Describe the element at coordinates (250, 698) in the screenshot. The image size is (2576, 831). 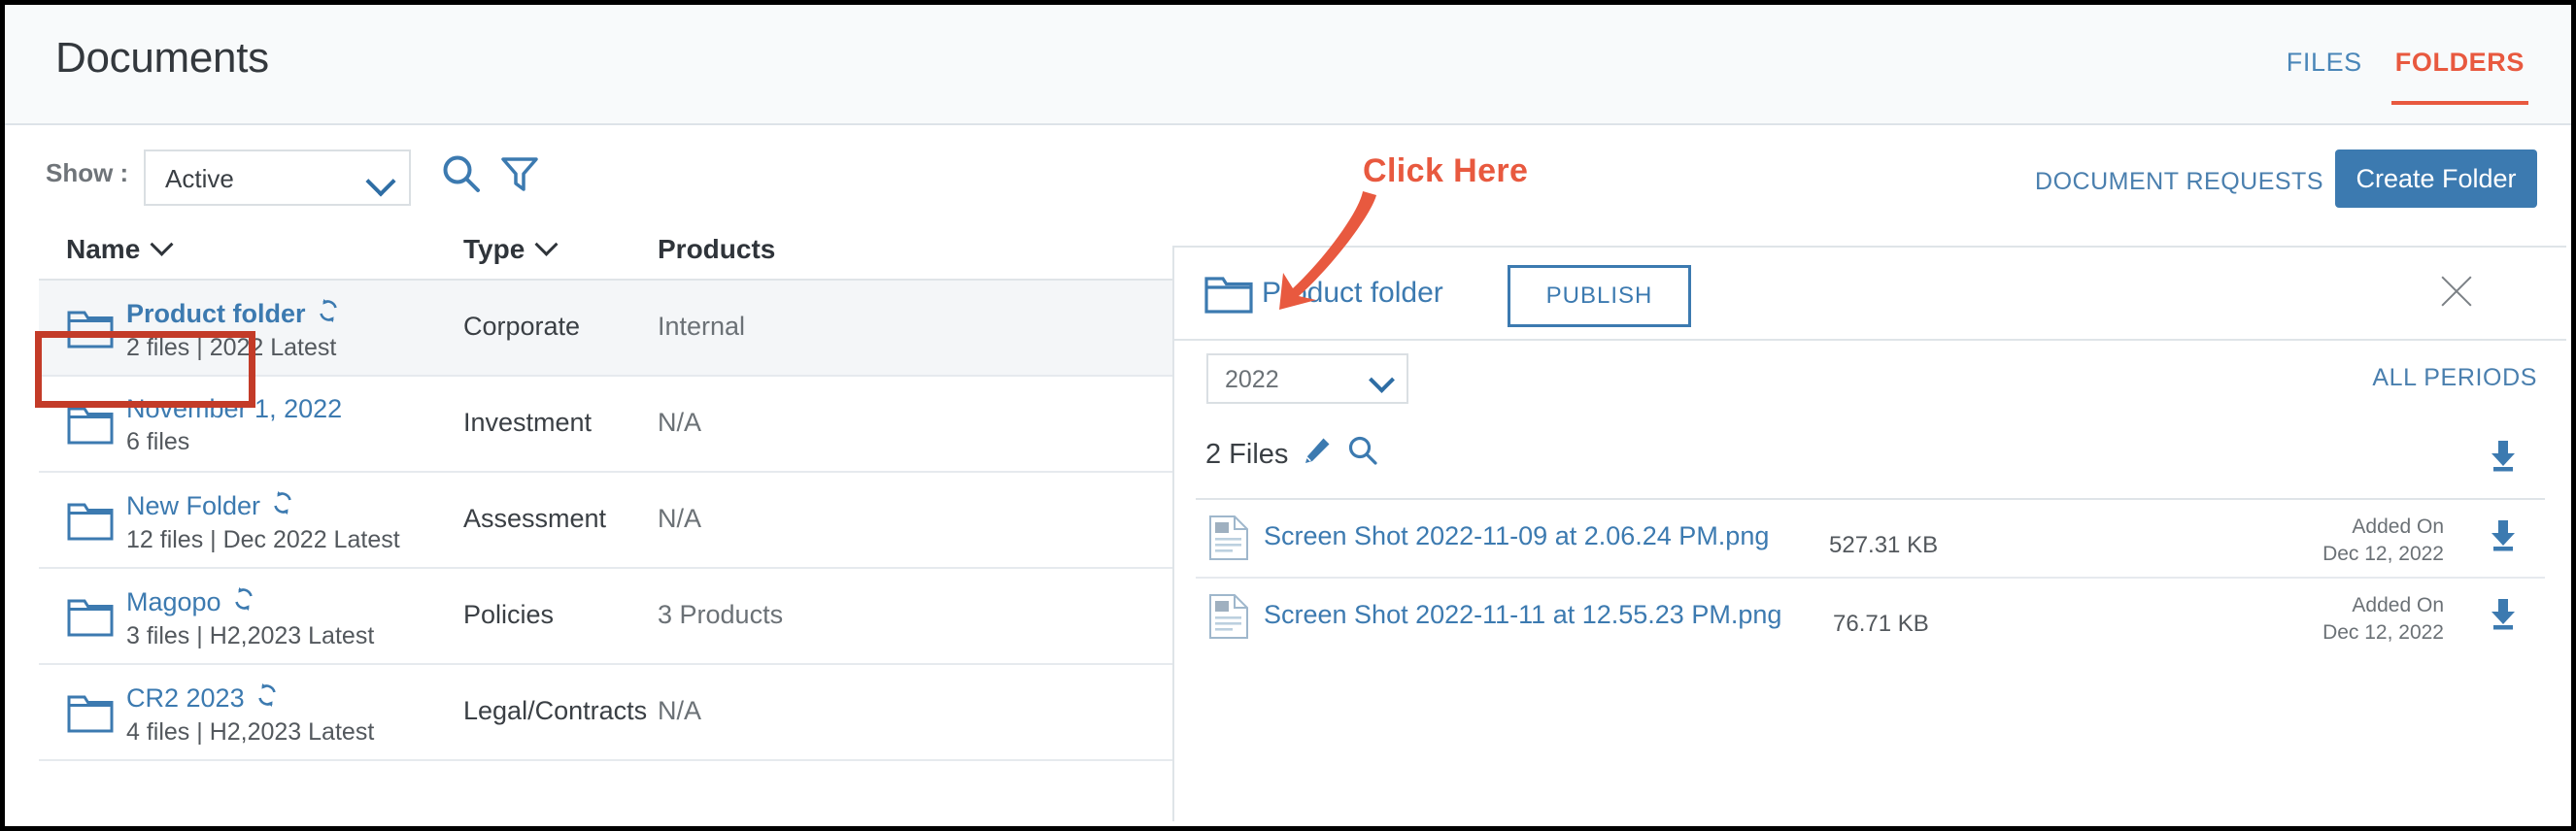
I see `folder-name-link: CR2 2023` at that location.